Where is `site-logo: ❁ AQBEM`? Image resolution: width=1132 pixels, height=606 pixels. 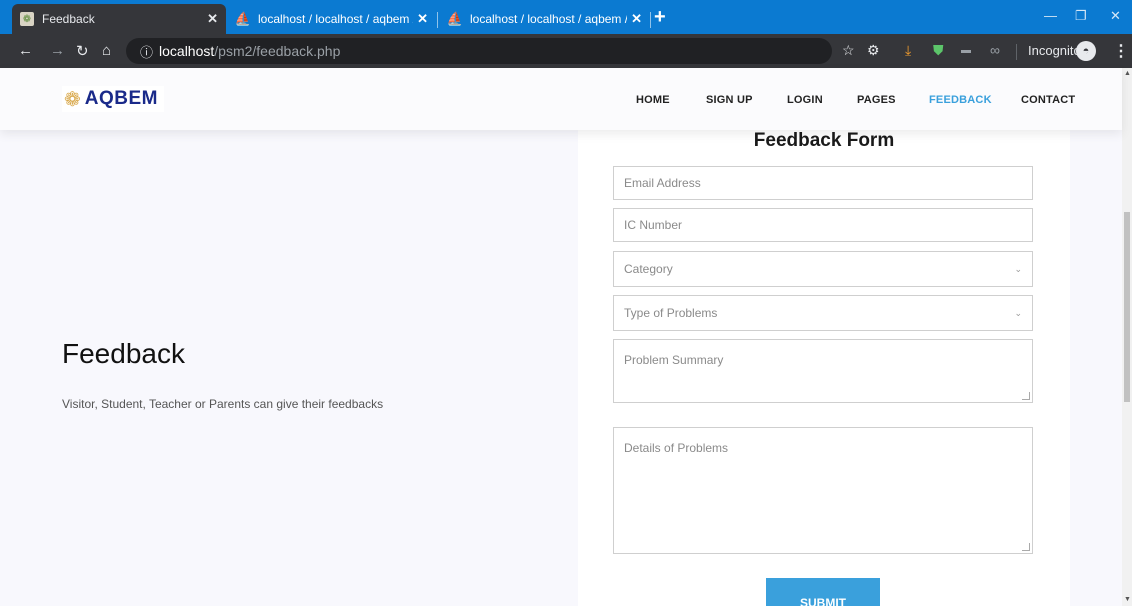
site-logo: ❁ AQBEM is located at coordinates (113, 99).